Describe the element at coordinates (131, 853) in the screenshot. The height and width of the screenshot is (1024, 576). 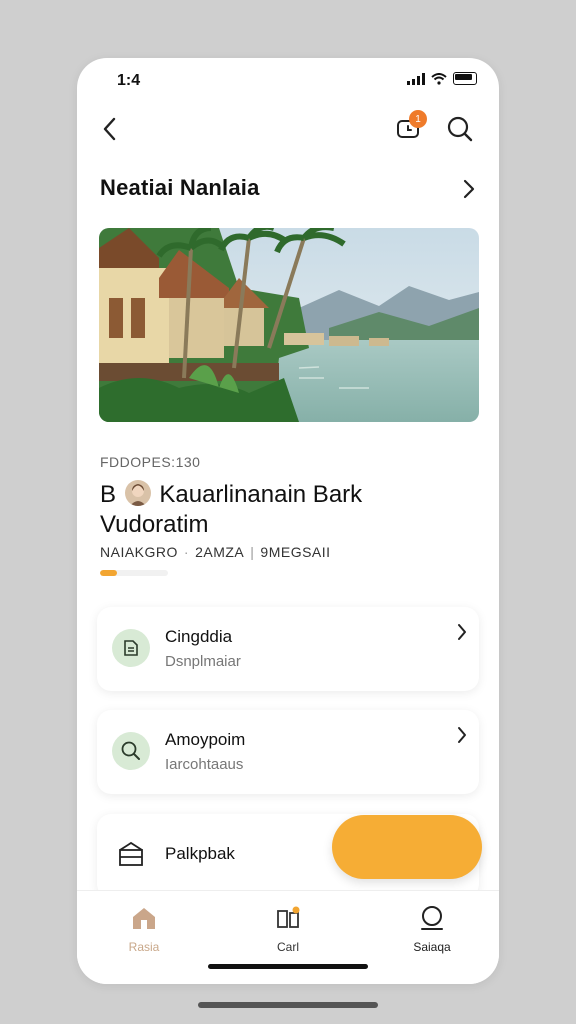
I see `box-icon` at that location.